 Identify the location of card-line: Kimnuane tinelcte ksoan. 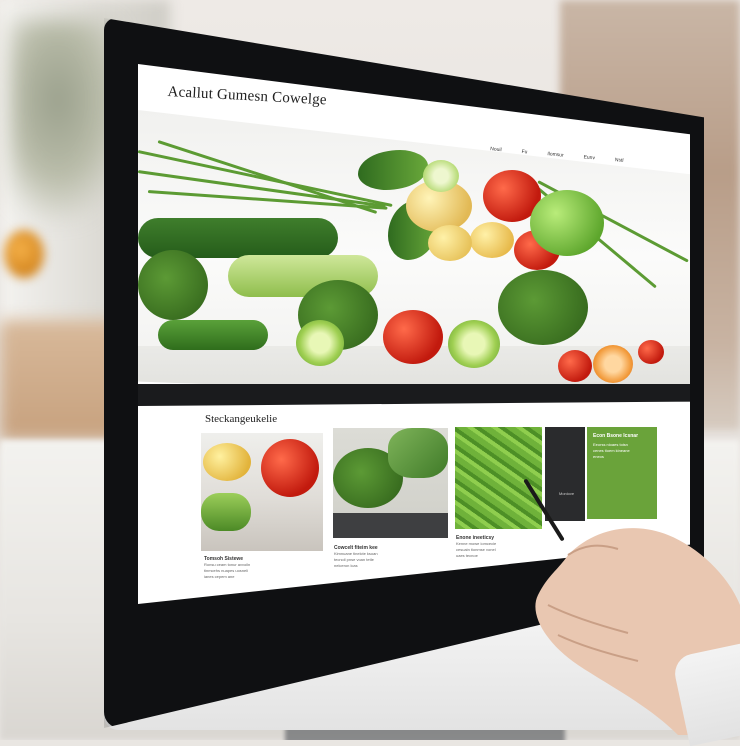
(356, 553).